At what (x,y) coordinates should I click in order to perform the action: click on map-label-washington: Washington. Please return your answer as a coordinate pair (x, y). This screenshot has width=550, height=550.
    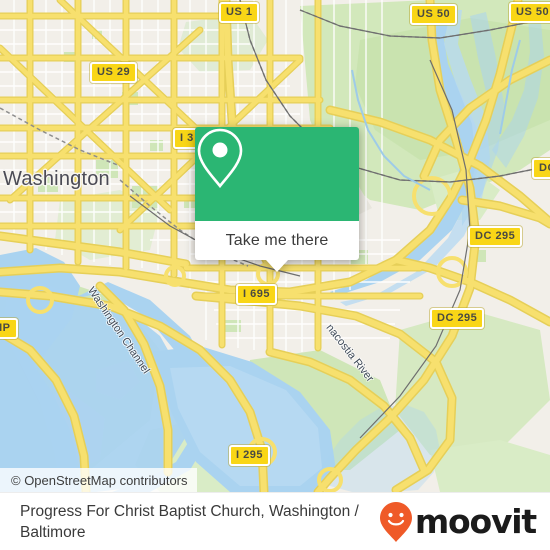
    Looking at the image, I should click on (56, 179).